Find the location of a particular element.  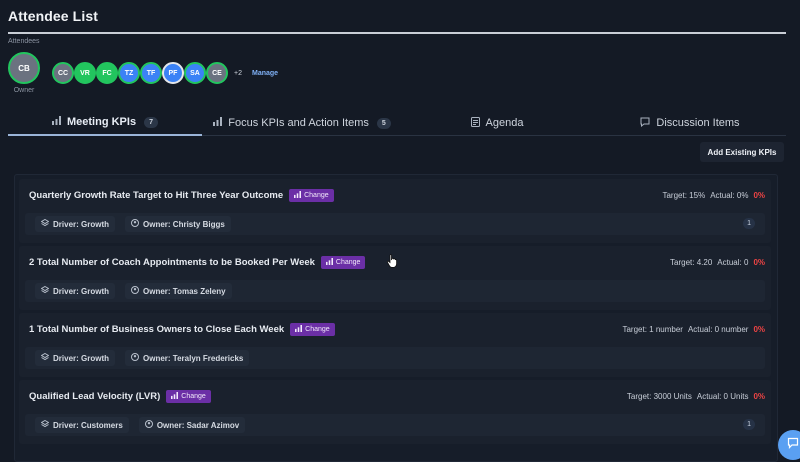

document-icon is located at coordinates (475, 123).